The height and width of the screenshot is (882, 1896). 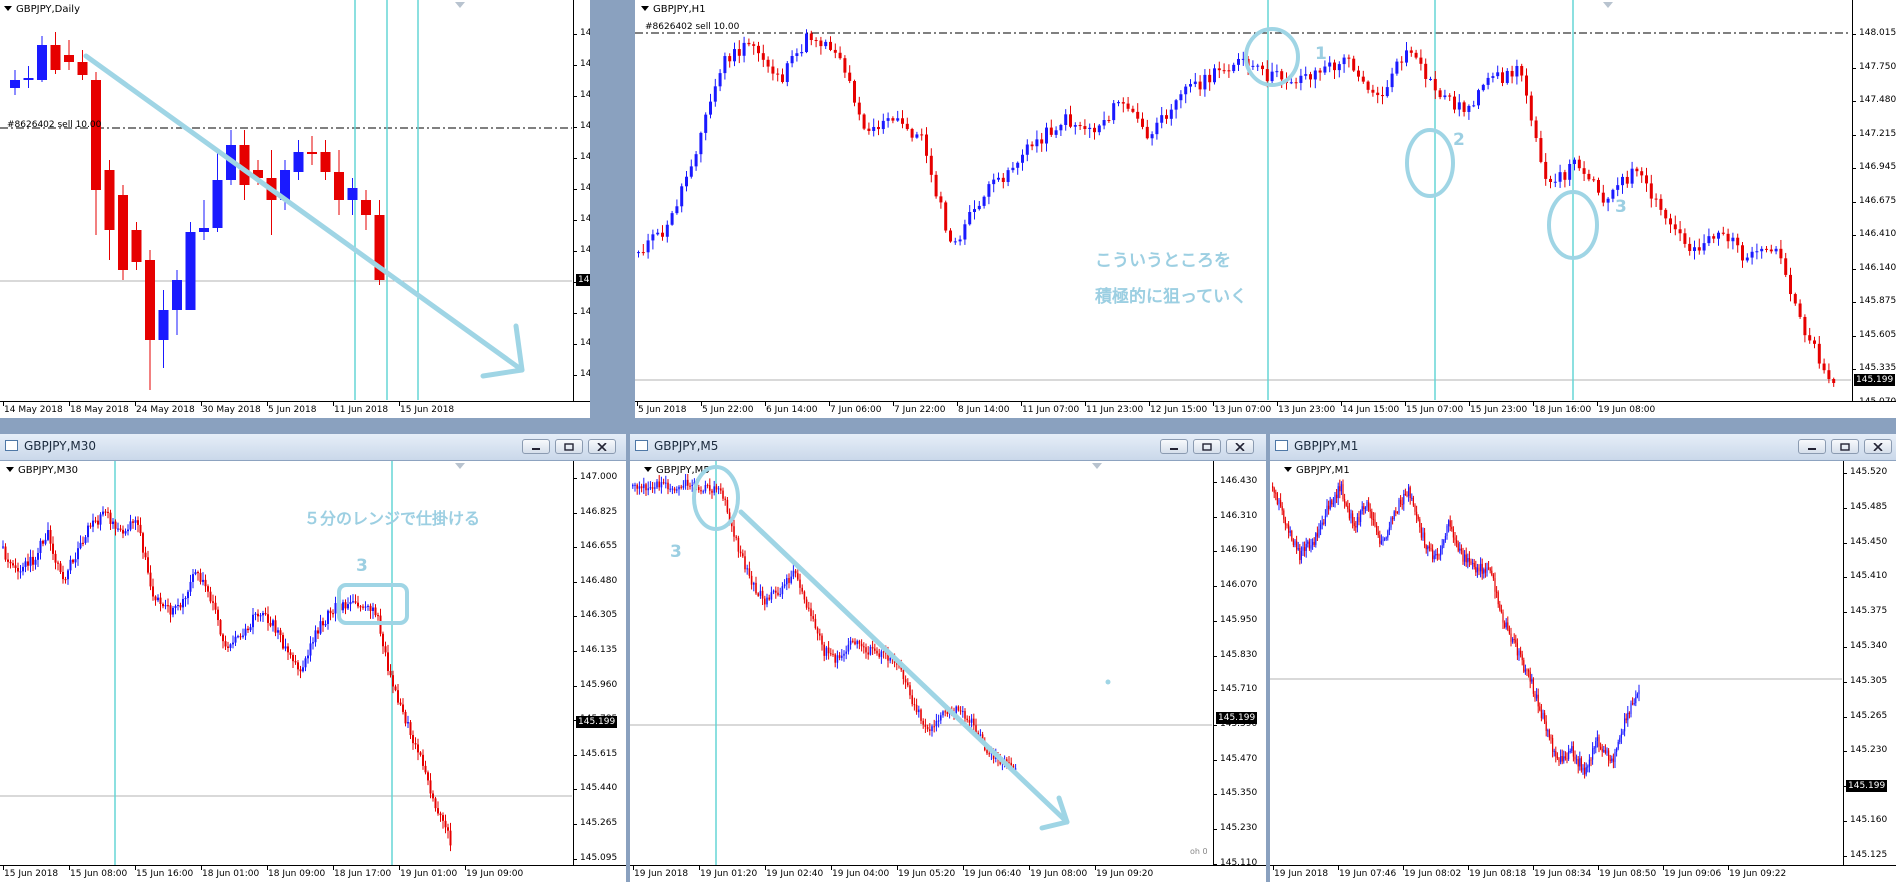 I want to click on annotation-note-line1: こういうところを, so click(x=1163, y=261).